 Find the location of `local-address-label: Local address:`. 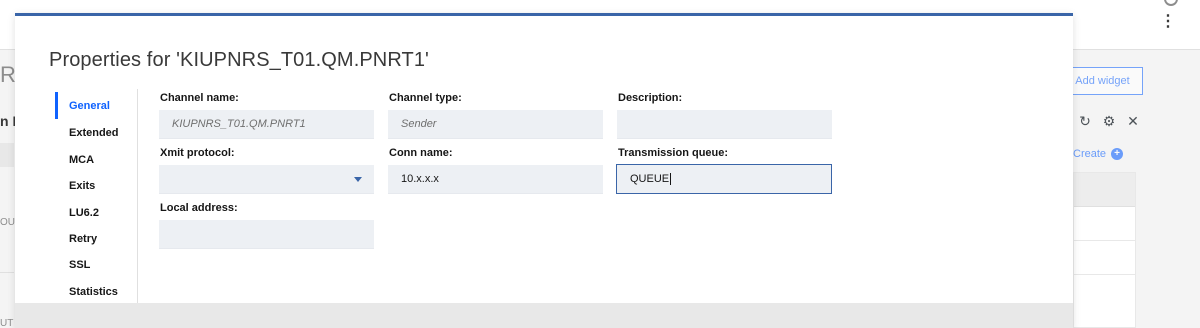

local-address-label: Local address: is located at coordinates (199, 208).